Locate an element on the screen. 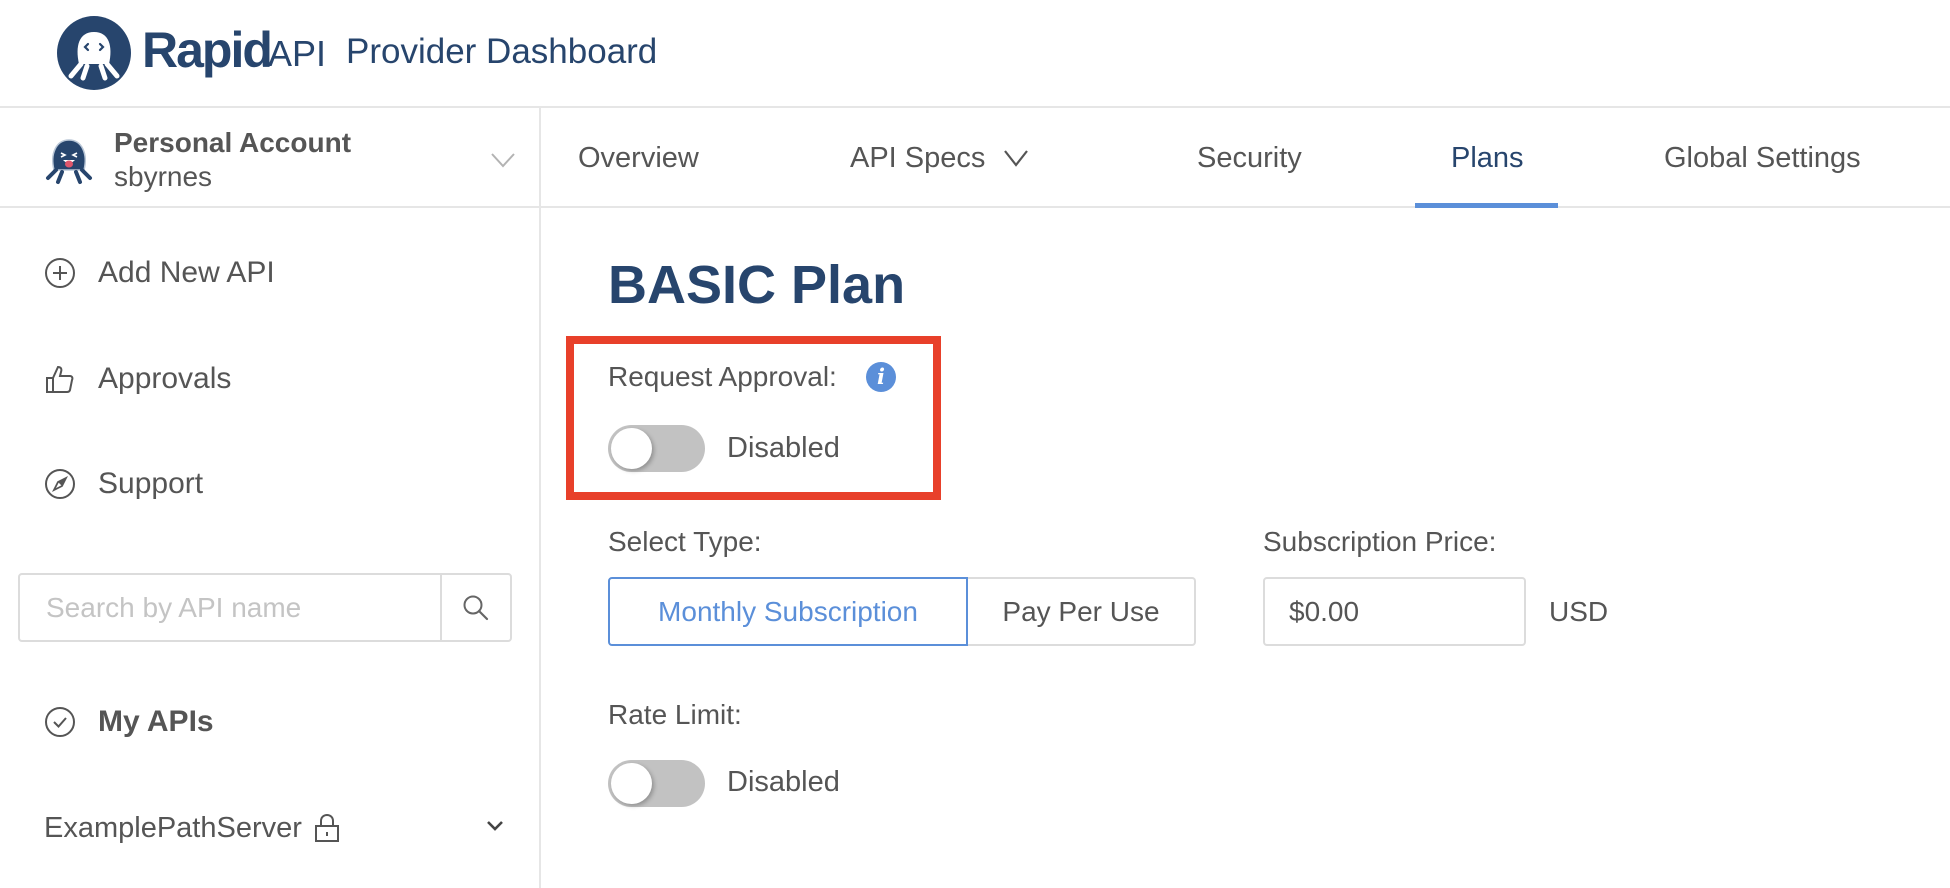  search-button is located at coordinates (475, 607).